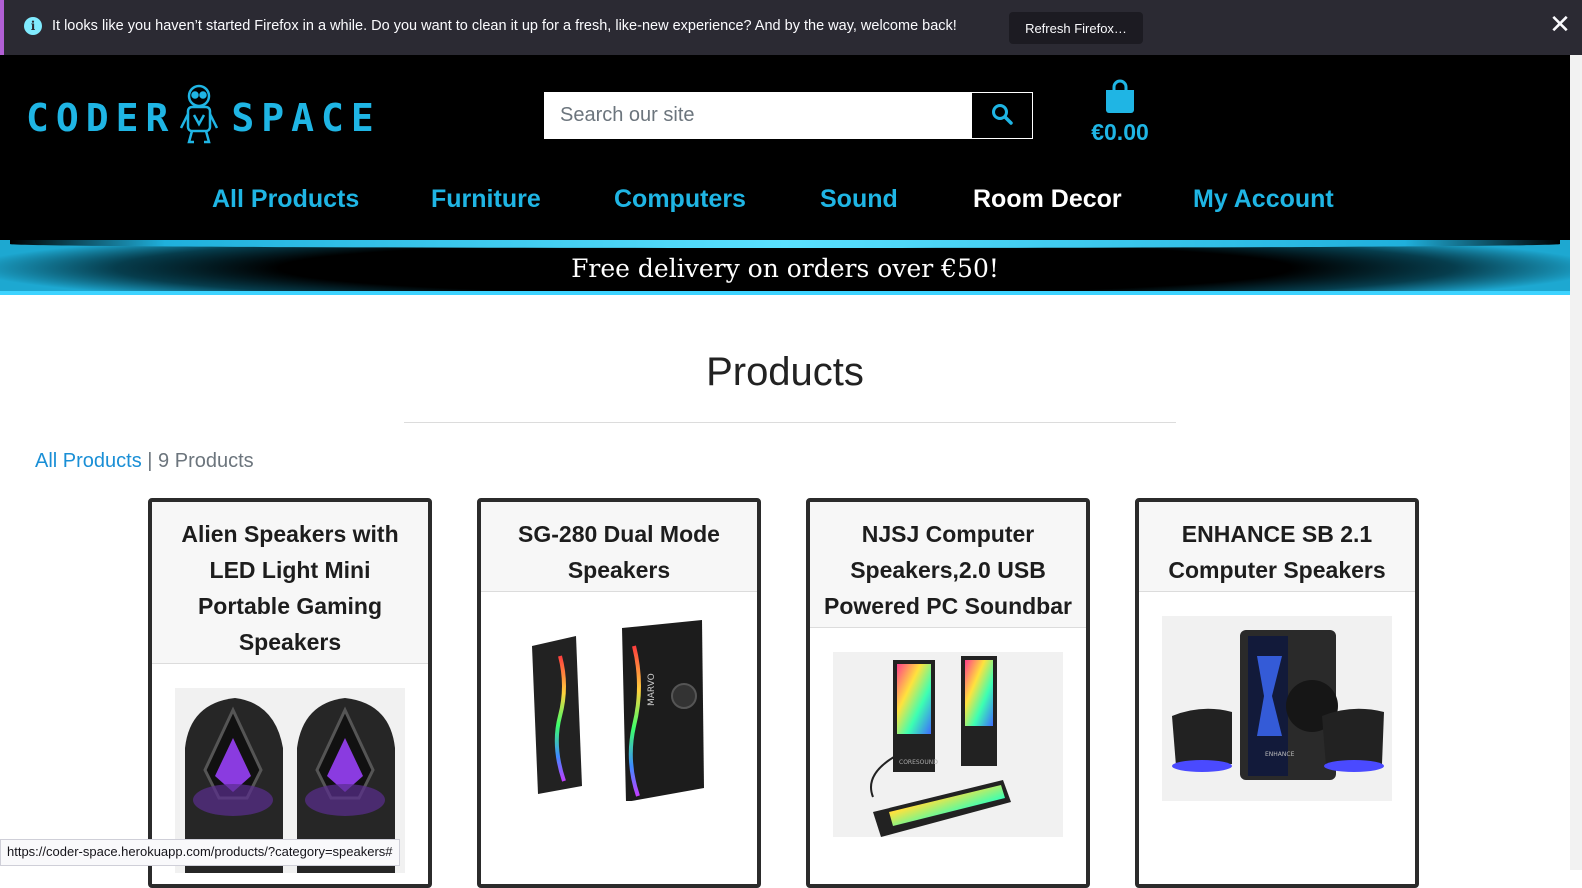 The height and width of the screenshot is (888, 1582). I want to click on brand-label: MARVO, so click(652, 689).